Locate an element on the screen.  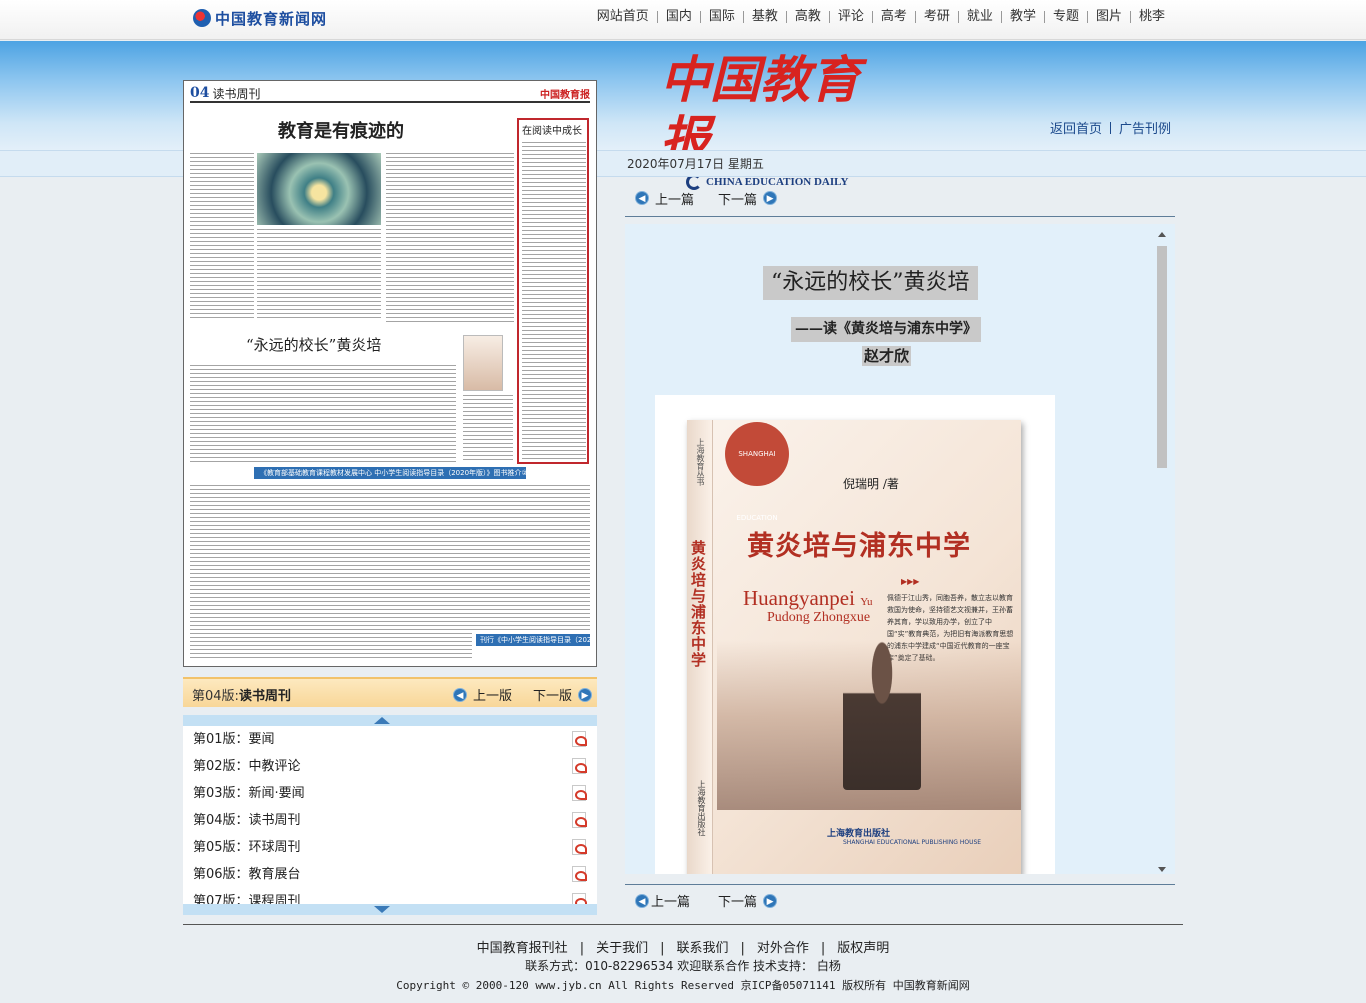
book-title: 黄炎培与浦东中学 is located at coordinates (859, 546).